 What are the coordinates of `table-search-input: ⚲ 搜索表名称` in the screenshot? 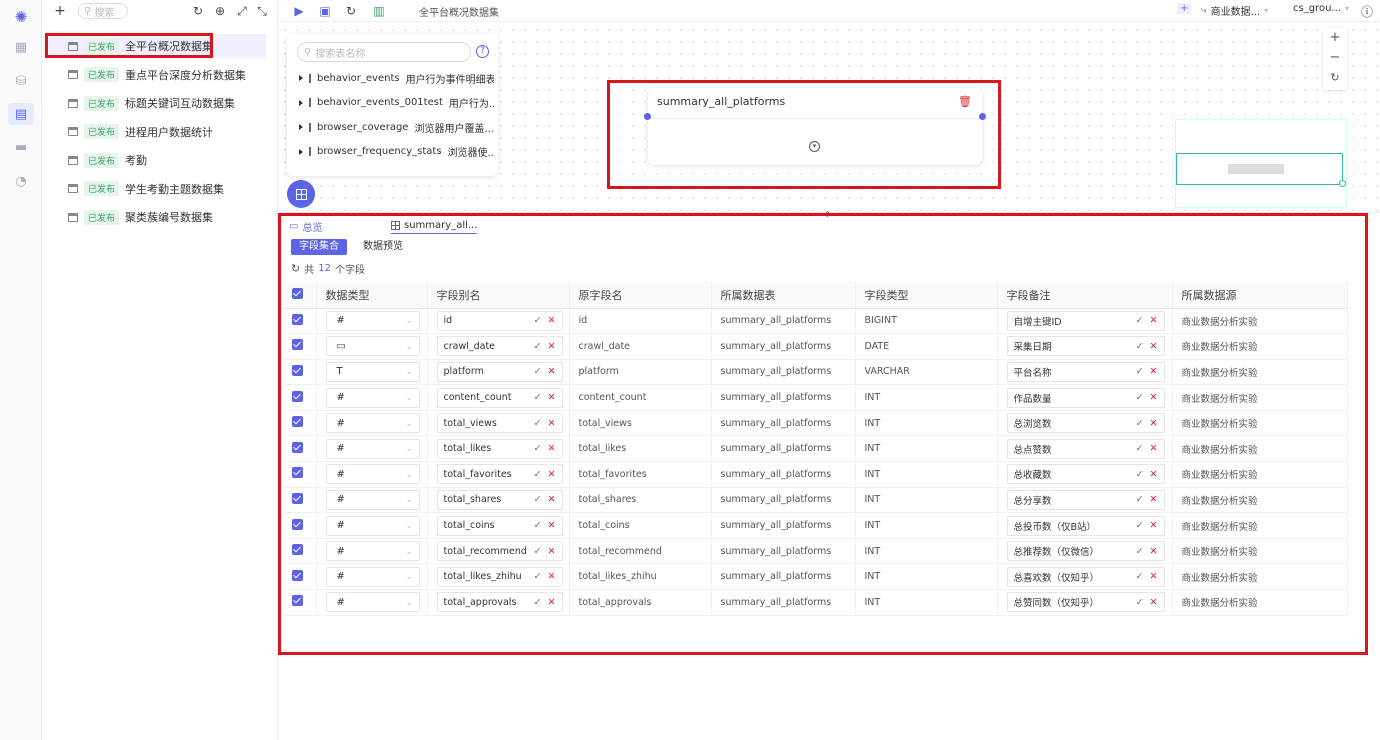 It's located at (384, 52).